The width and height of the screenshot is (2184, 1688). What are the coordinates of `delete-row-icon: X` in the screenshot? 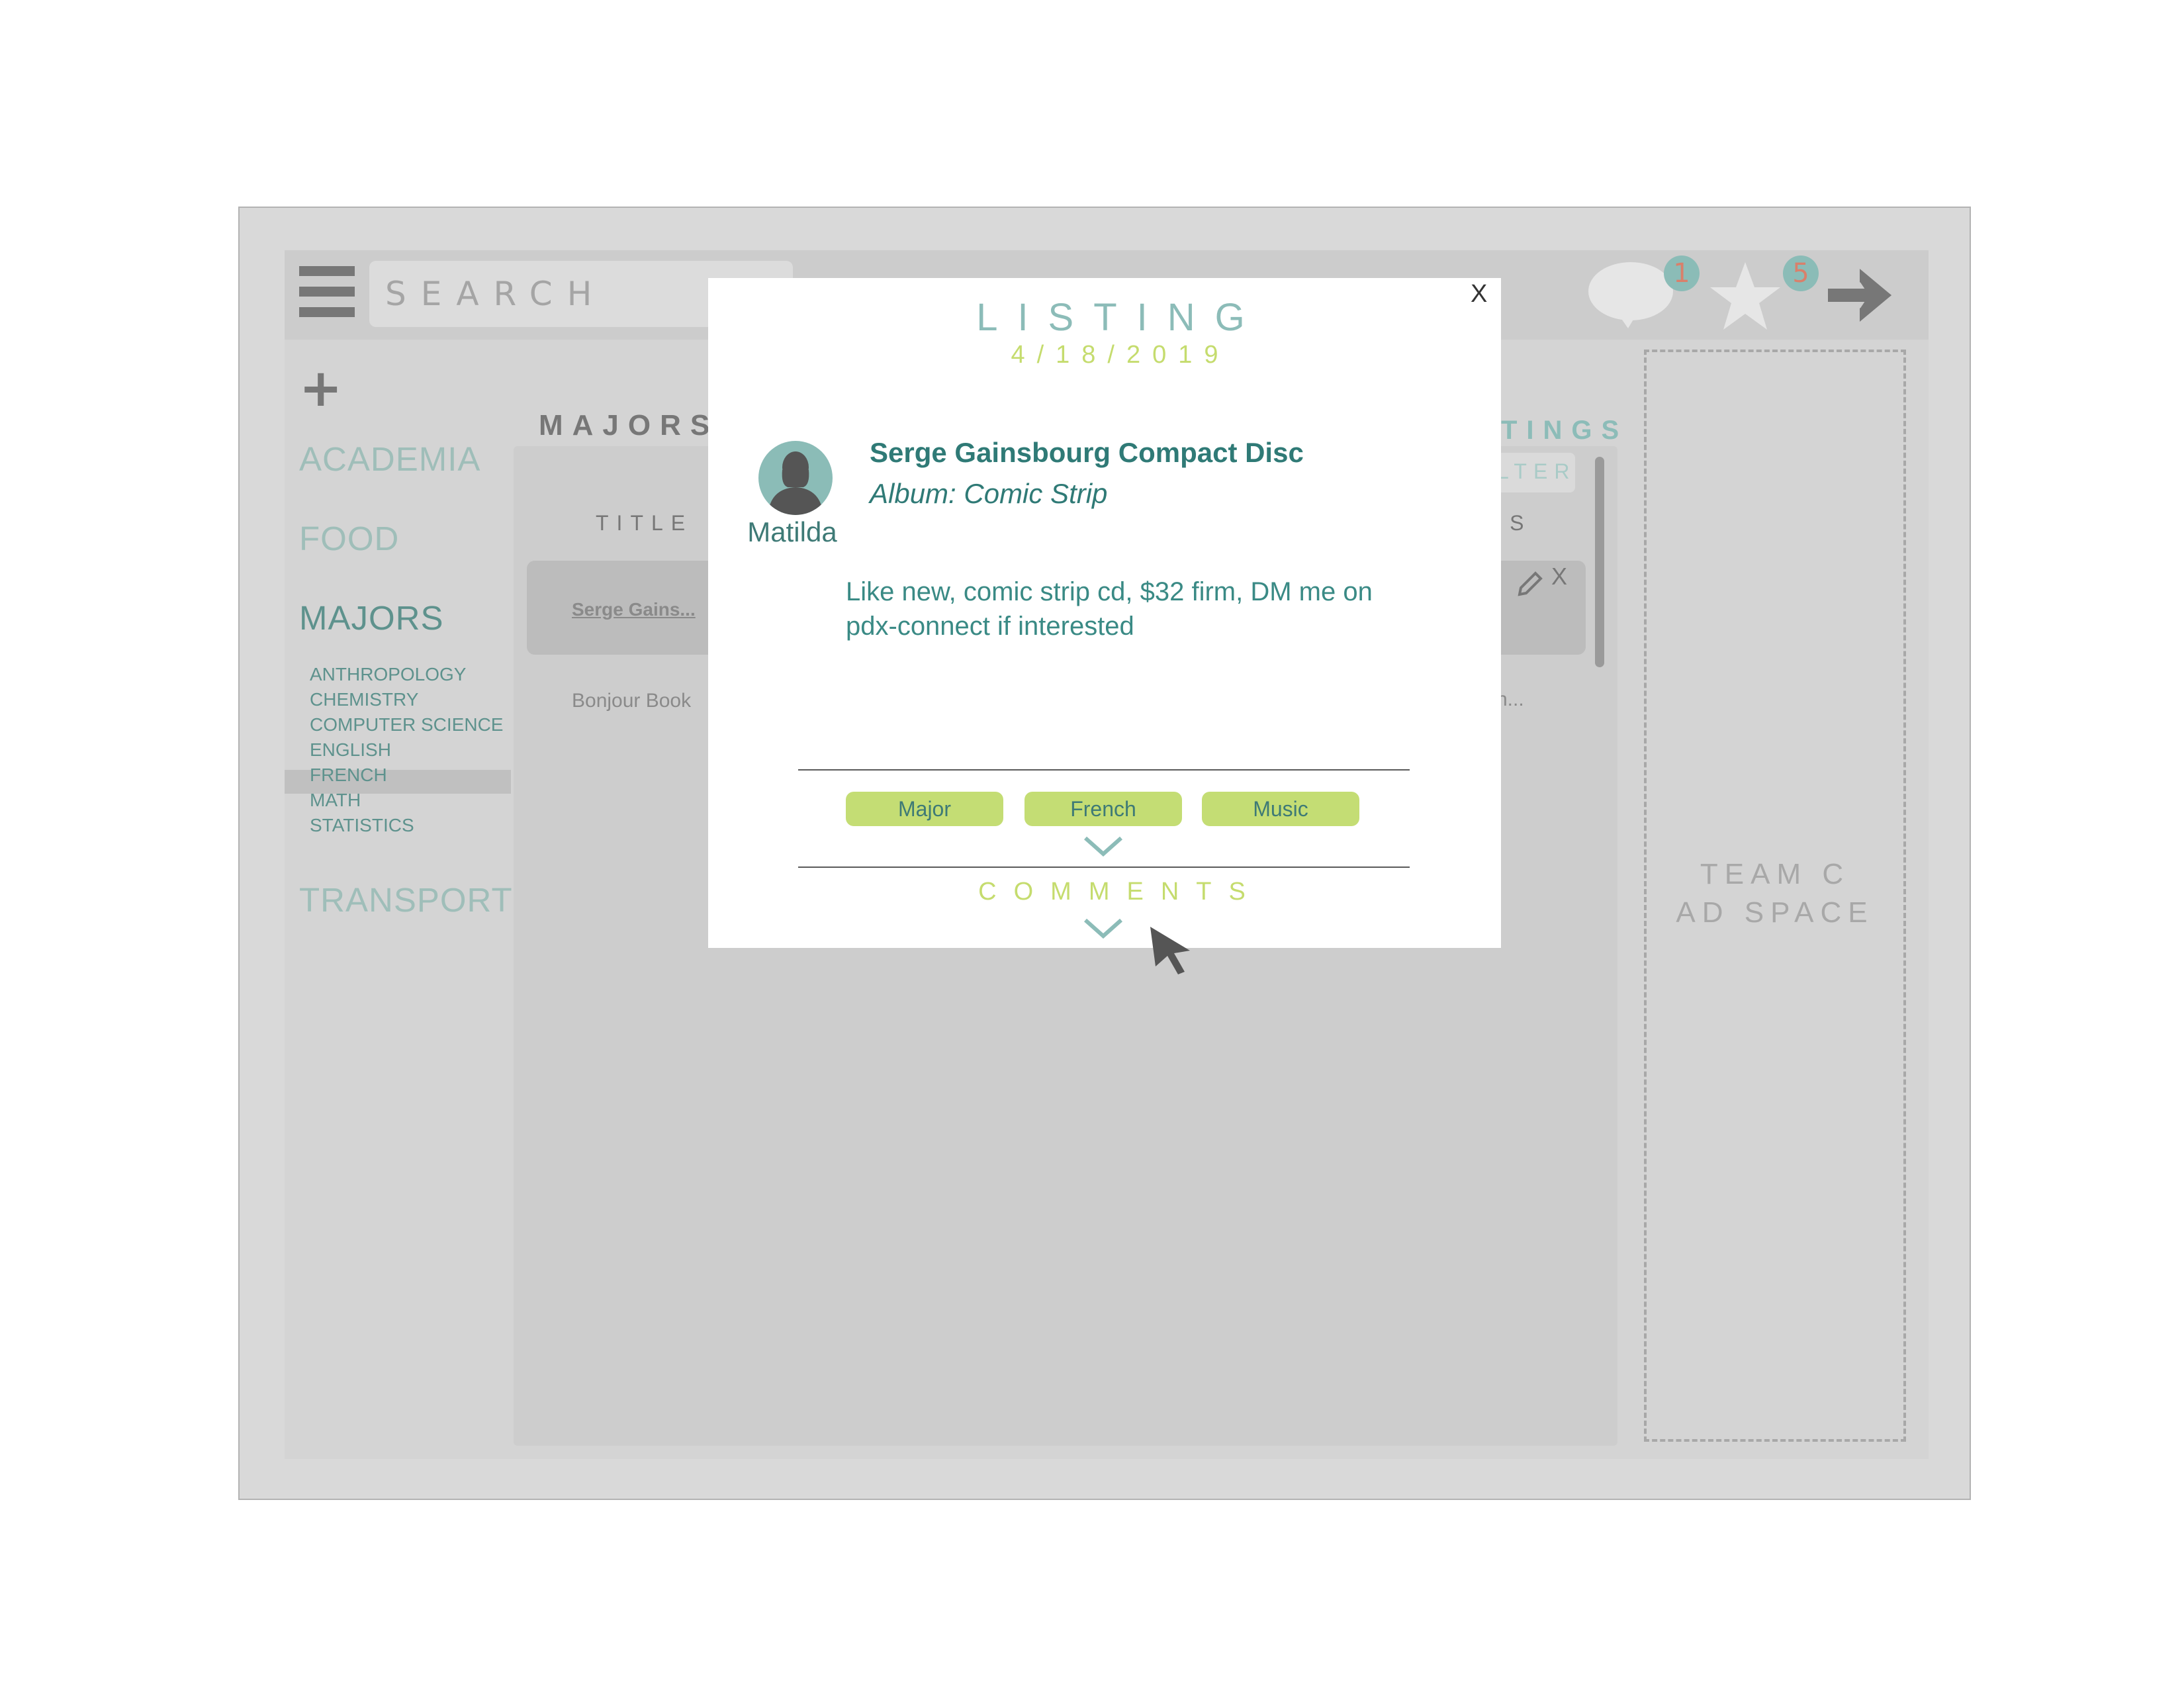 It's located at (1559, 576).